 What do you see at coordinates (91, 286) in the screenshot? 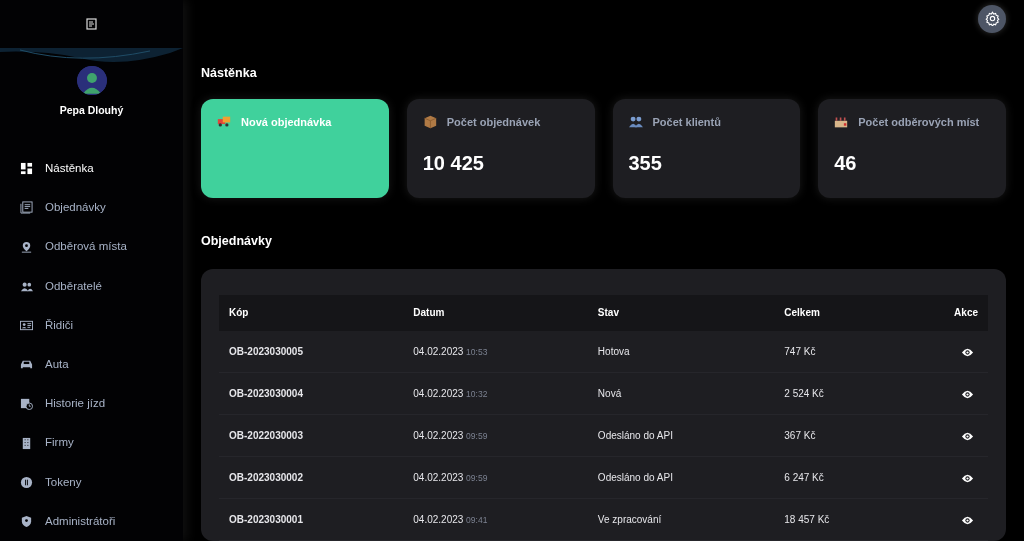
I see `sidebar-item: Odběratelé` at bounding box center [91, 286].